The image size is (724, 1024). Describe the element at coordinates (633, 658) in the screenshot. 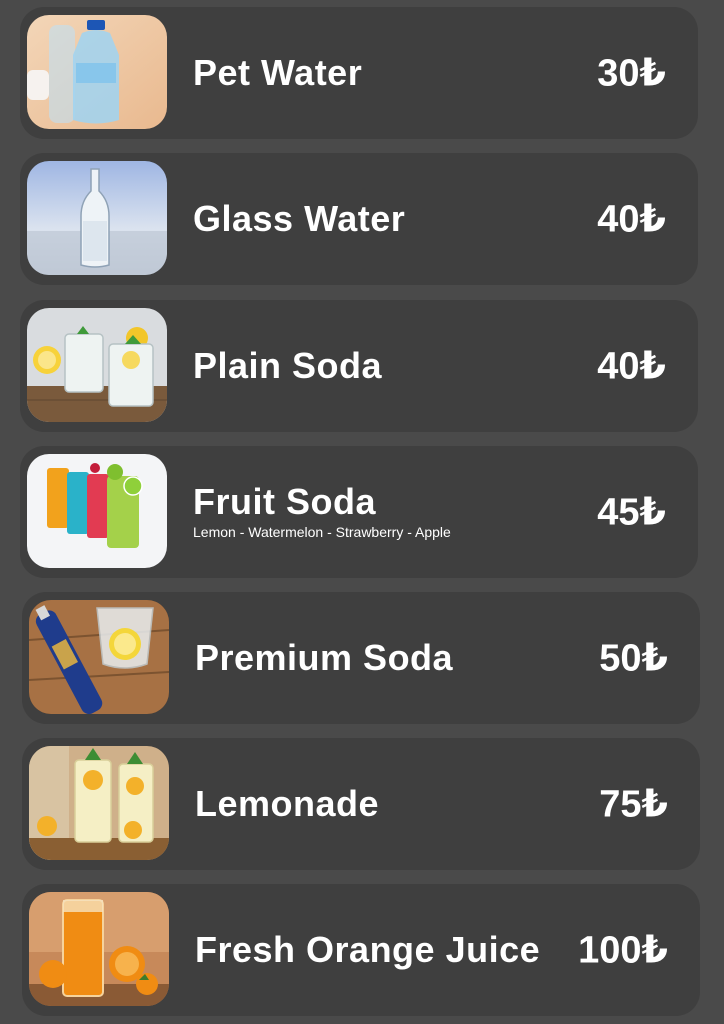

I see `item-price: 50₺` at that location.